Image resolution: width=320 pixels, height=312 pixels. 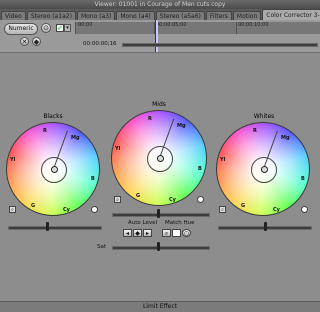 What do you see at coordinates (186, 233) in the screenshot?
I see `match-hue-reset-icon: ○` at bounding box center [186, 233].